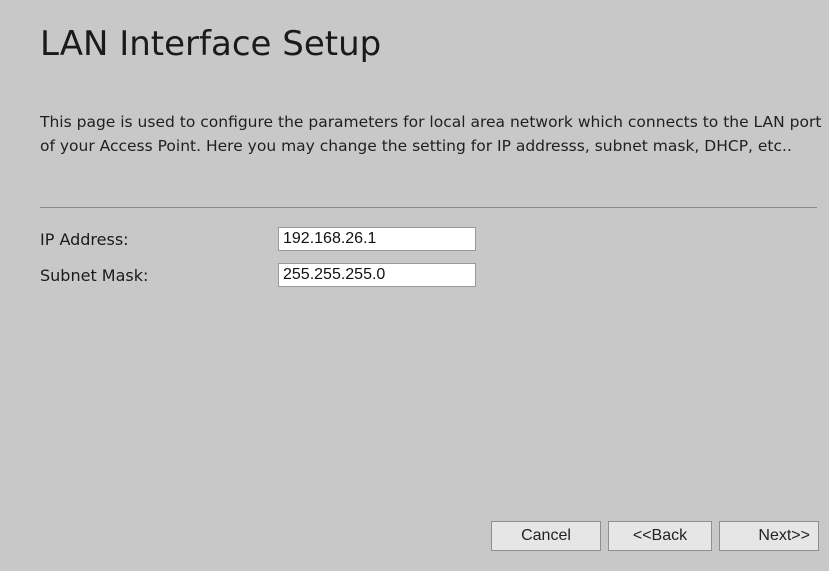 The height and width of the screenshot is (571, 829). I want to click on subnet-mask-label: Subnet Mask:, so click(94, 275).